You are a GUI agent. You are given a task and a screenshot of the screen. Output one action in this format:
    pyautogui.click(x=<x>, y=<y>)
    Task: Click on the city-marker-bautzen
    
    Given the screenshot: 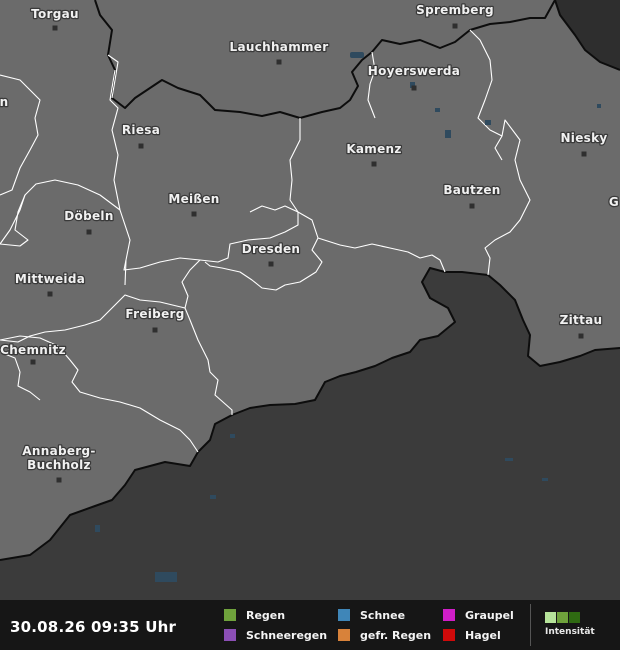 What is the action you would take?
    pyautogui.click(x=472, y=206)
    